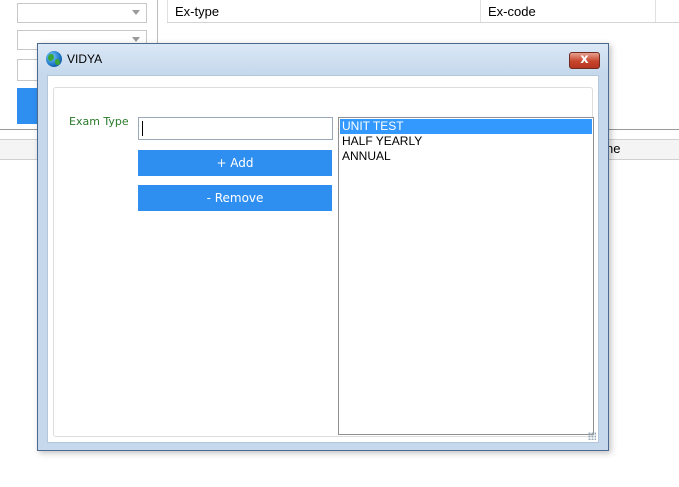  I want to click on resize-grip-icon, so click(592, 436).